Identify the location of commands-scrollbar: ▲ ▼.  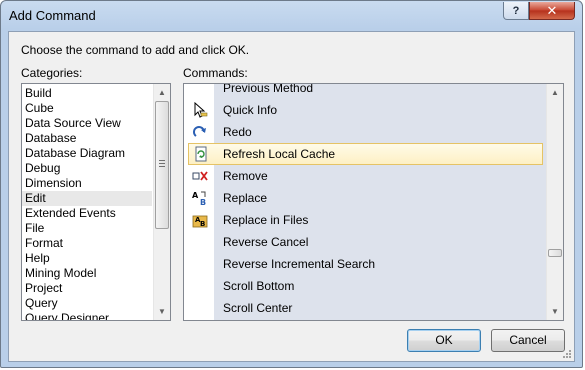
(554, 202).